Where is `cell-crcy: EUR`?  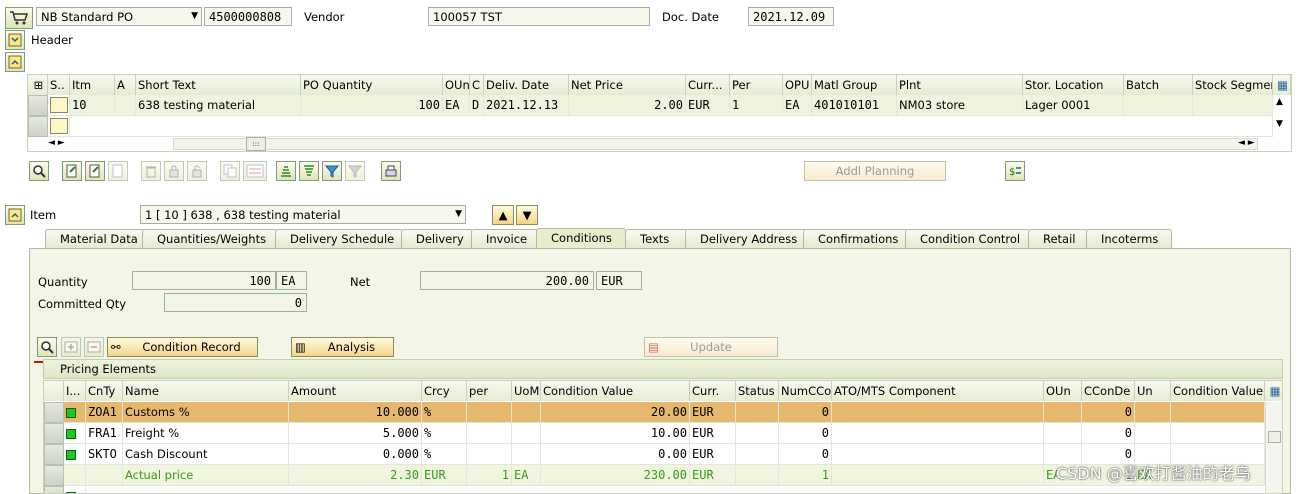
cell-crcy: EUR is located at coordinates (444, 475).